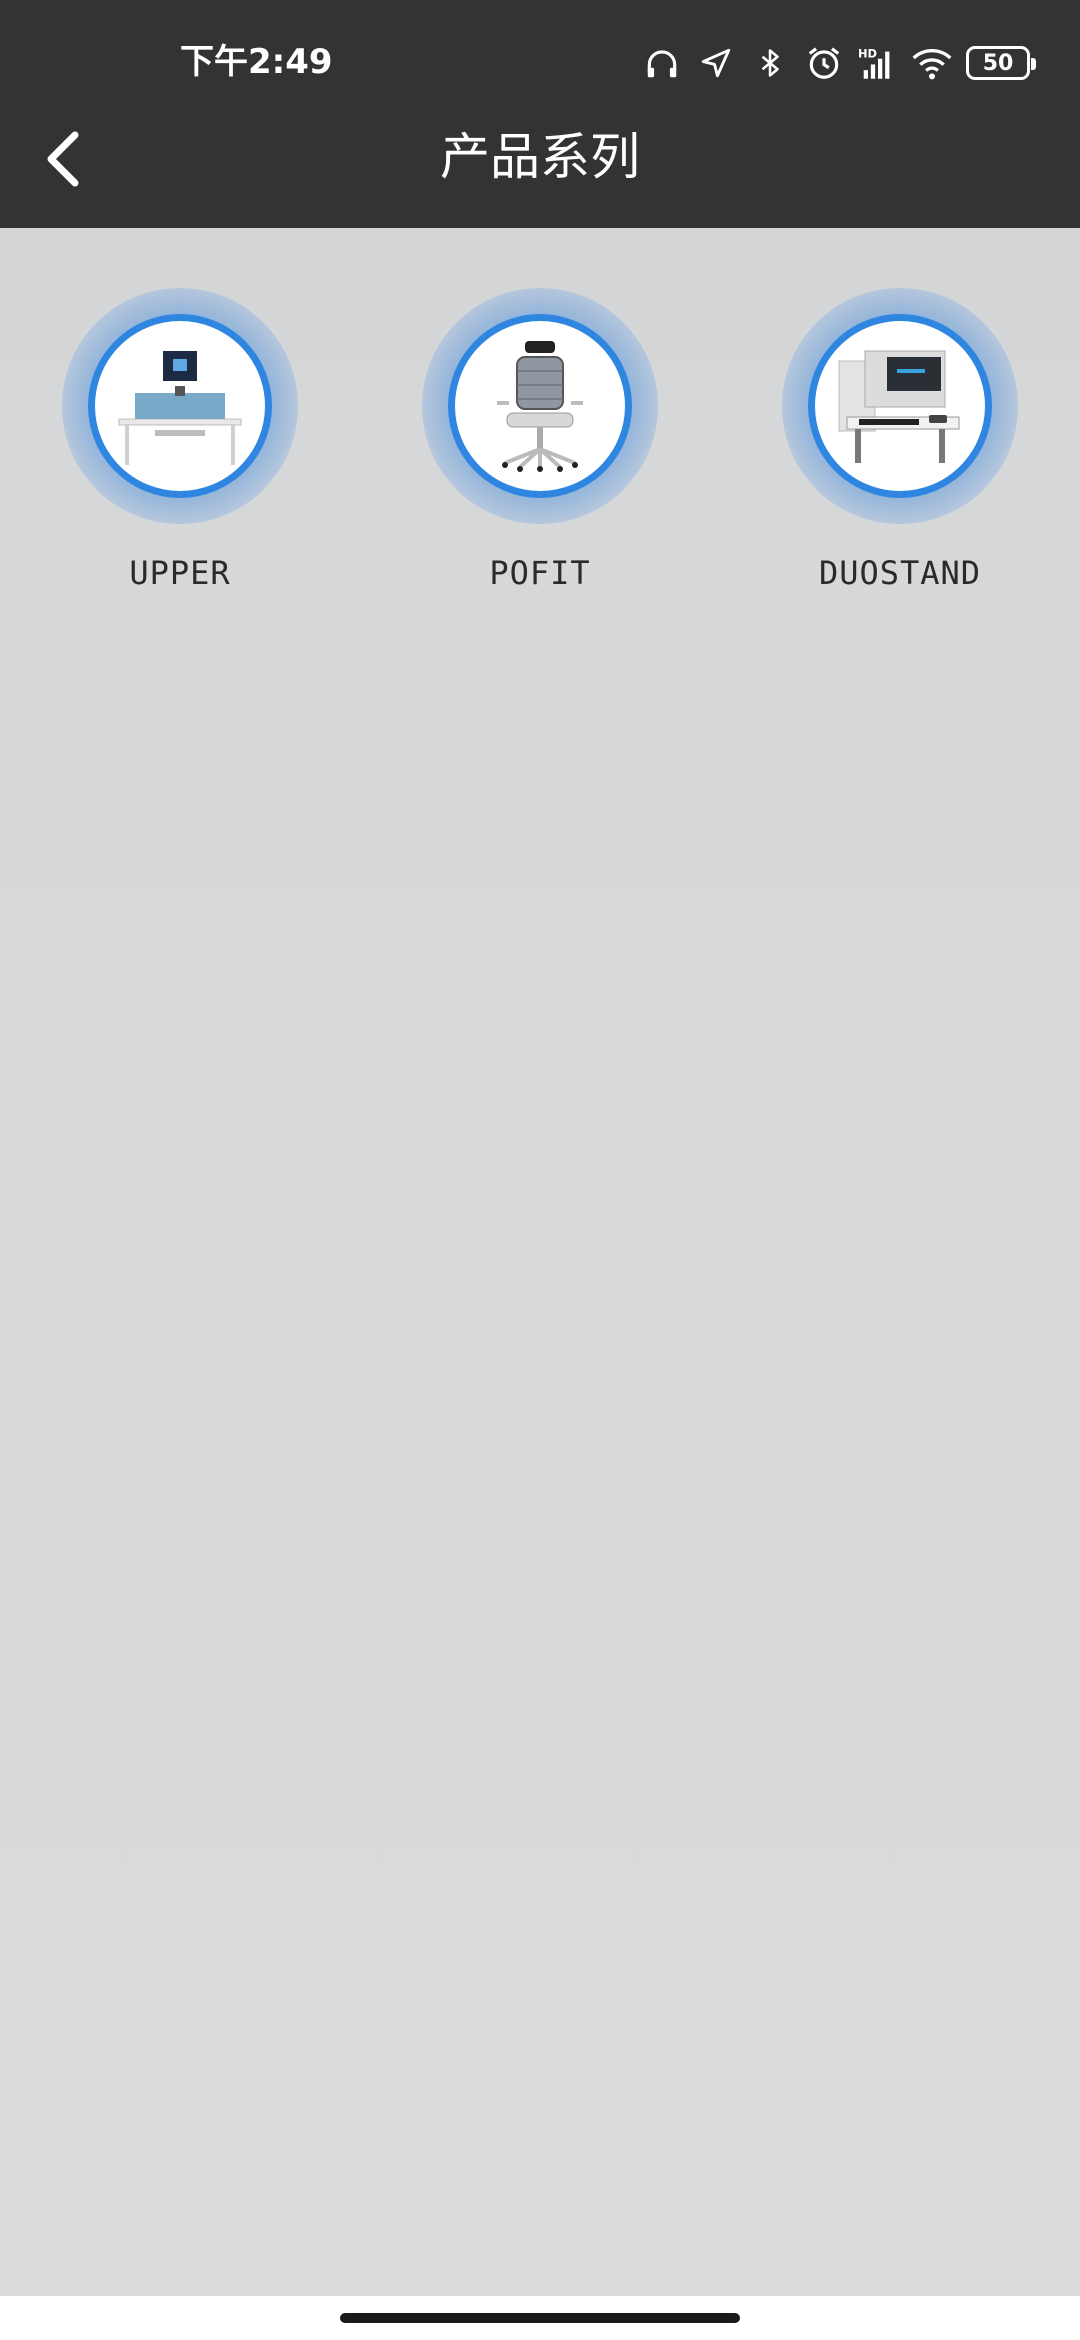 The width and height of the screenshot is (1080, 2340). I want to click on headphones-icon, so click(662, 63).